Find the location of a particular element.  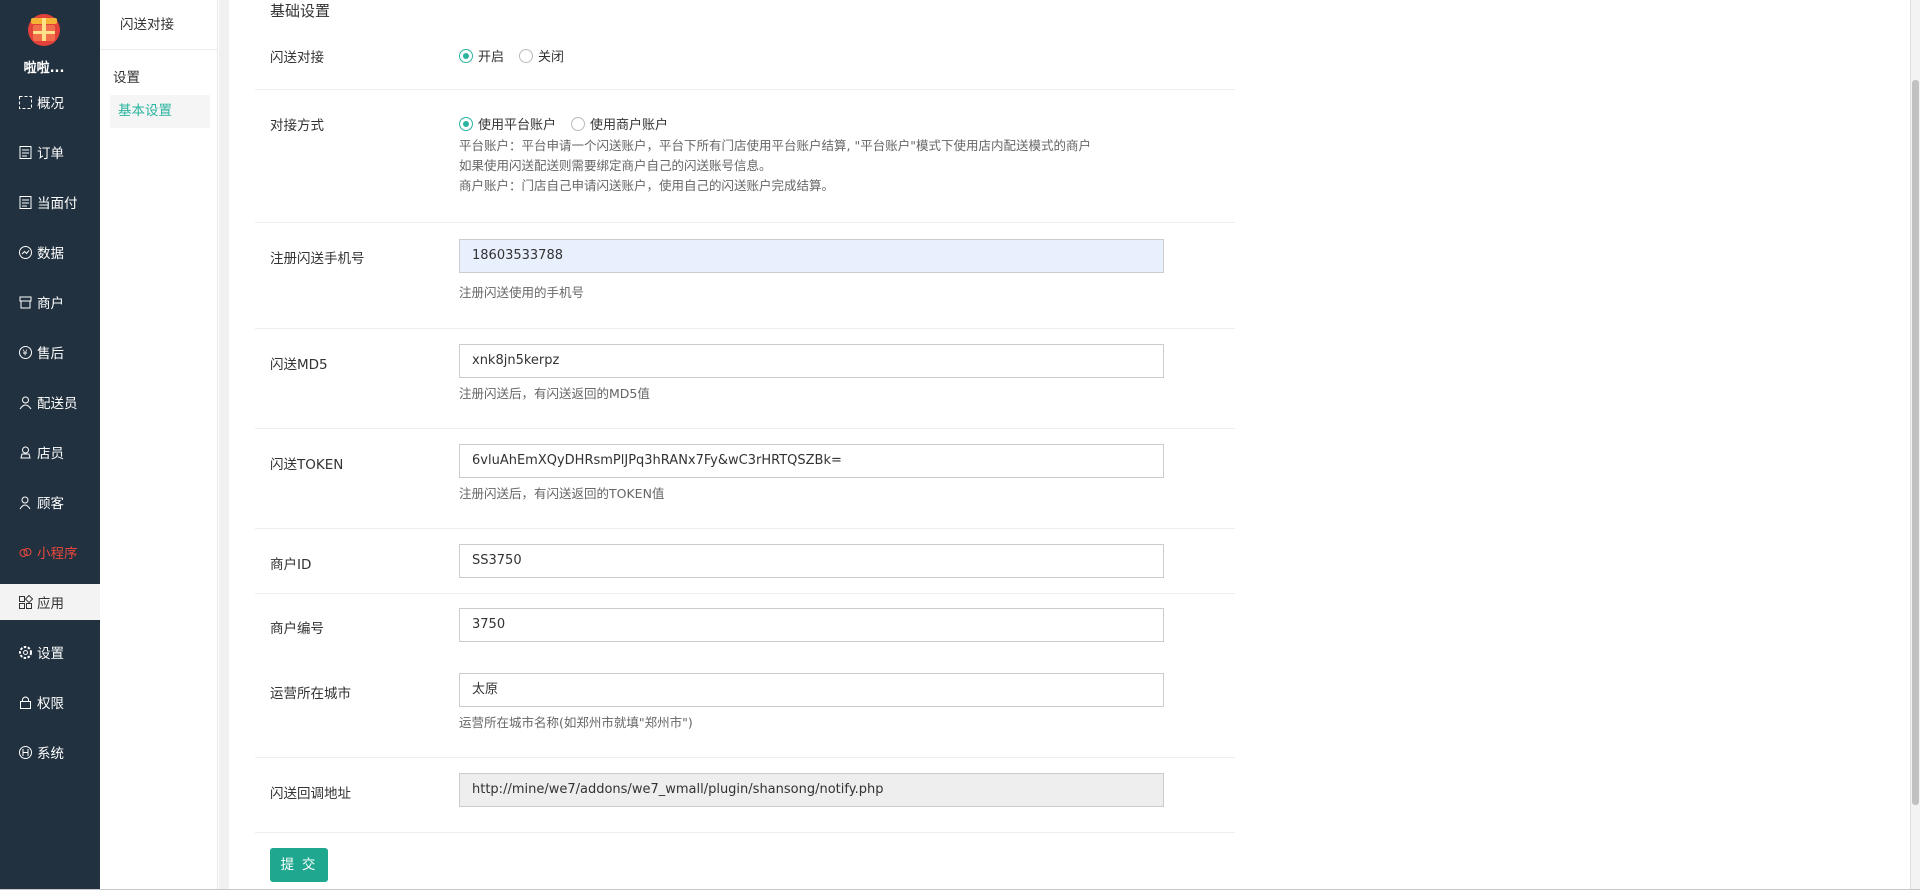

nav-item-customer: 顾客 is located at coordinates (50, 502).